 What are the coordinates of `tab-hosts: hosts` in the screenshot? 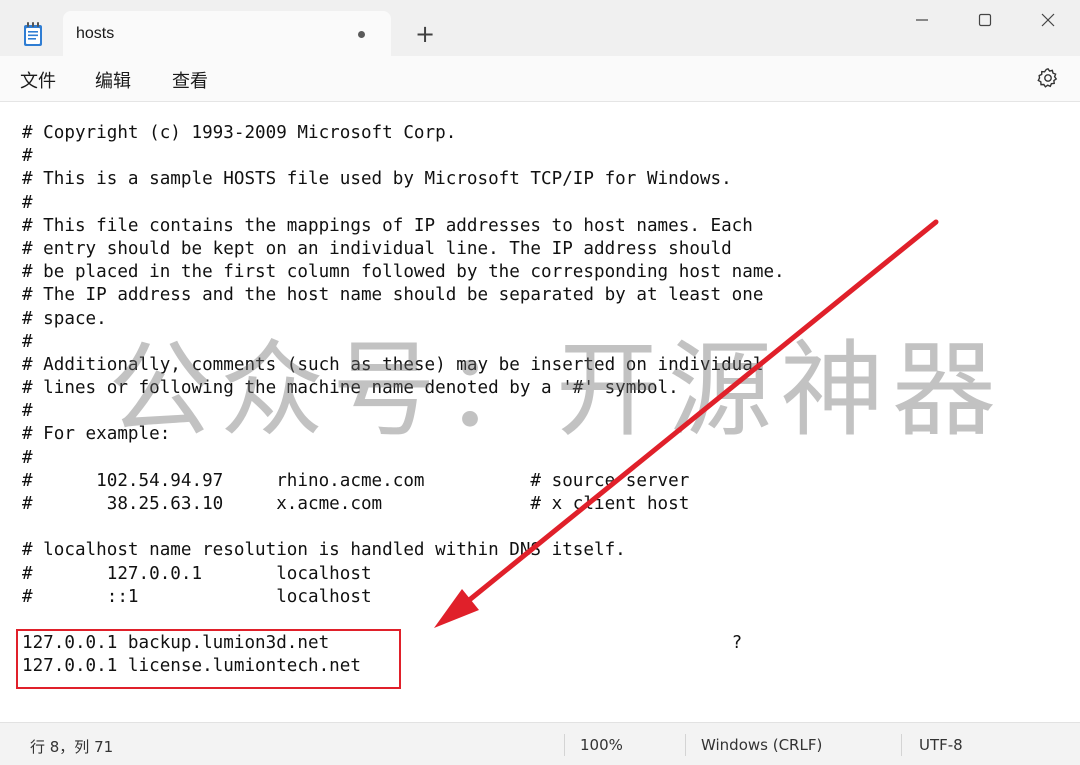 It's located at (227, 33).